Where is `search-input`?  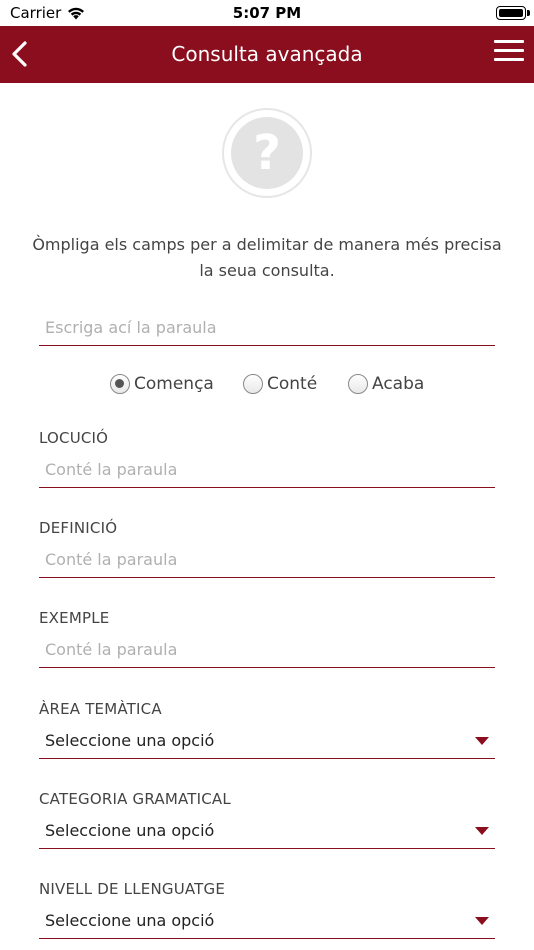 search-input is located at coordinates (267, 327).